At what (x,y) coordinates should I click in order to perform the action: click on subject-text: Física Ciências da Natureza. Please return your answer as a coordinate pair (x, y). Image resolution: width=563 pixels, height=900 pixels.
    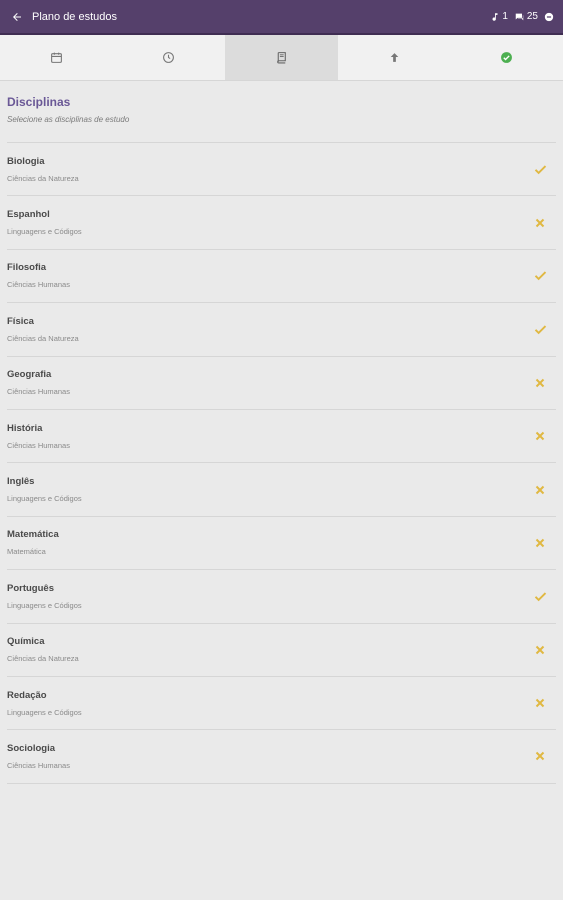
    Looking at the image, I should click on (266, 329).